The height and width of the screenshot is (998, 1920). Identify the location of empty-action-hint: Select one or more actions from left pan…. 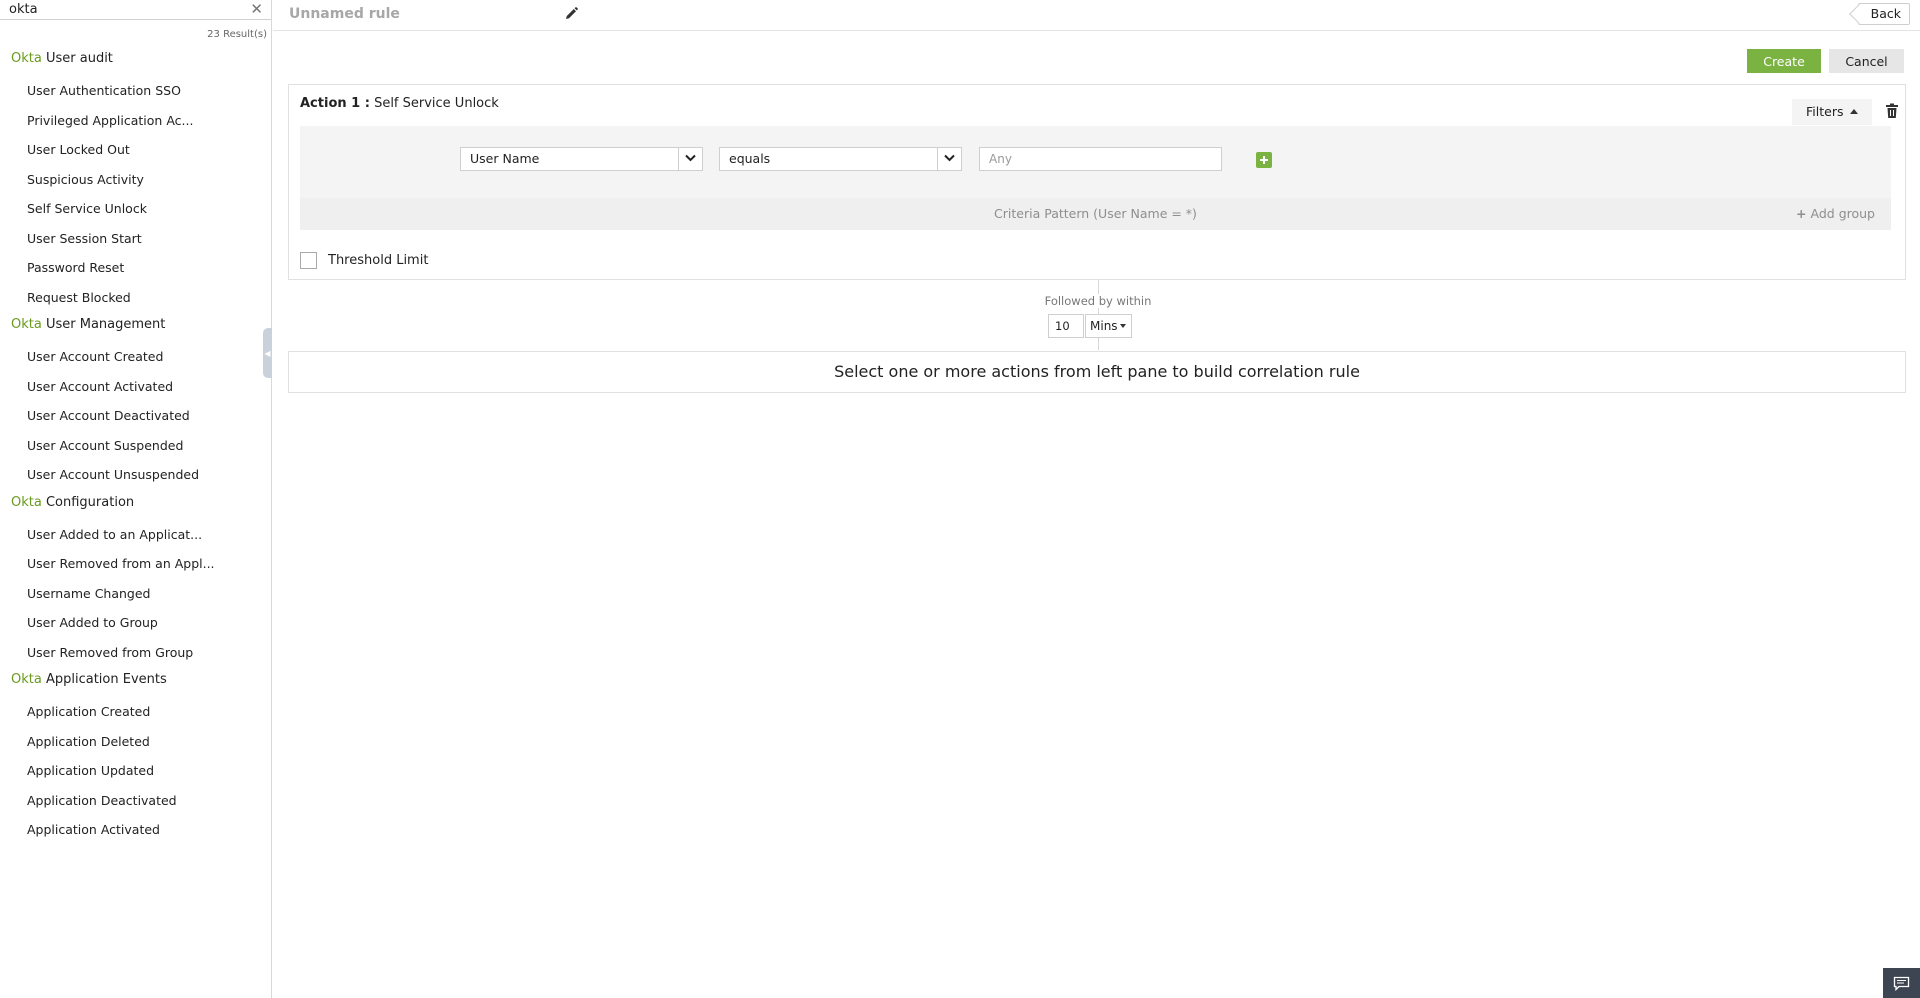
(1097, 372).